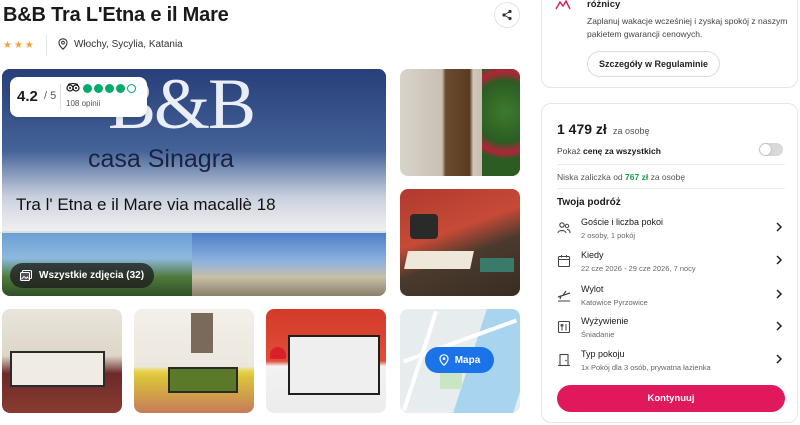 The height and width of the screenshot is (425, 800). I want to click on sign-casa-text: casa Sinagra, so click(161, 159).